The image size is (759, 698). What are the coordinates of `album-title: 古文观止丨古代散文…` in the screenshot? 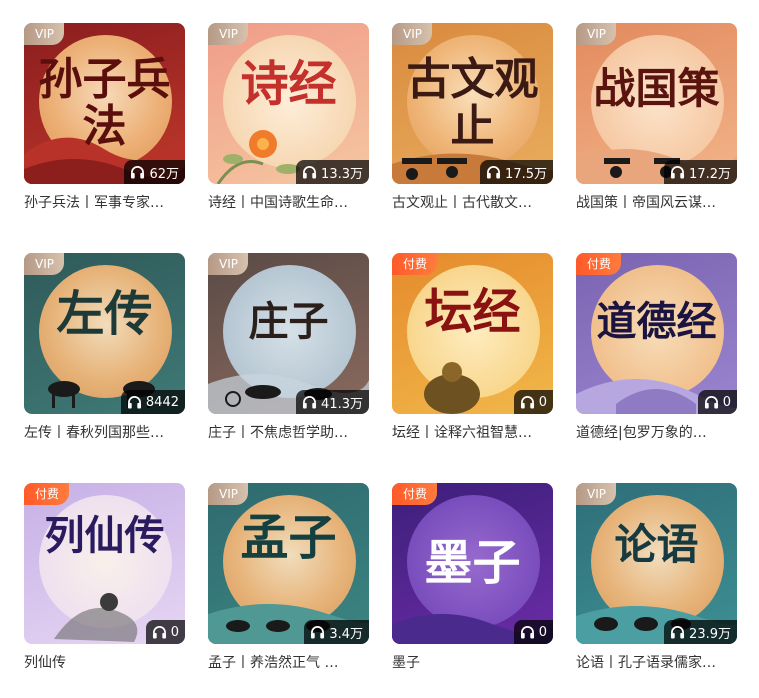 It's located at (472, 202).